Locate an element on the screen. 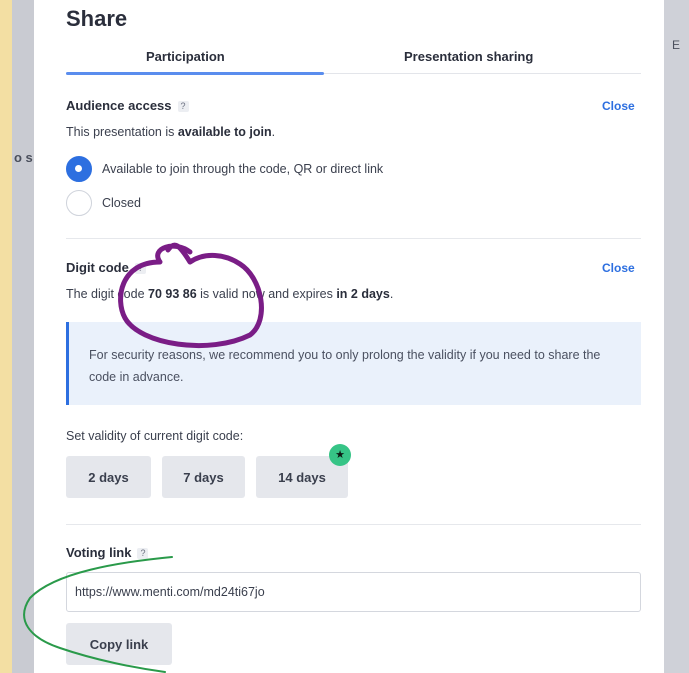  voting-link-input is located at coordinates (353, 592).